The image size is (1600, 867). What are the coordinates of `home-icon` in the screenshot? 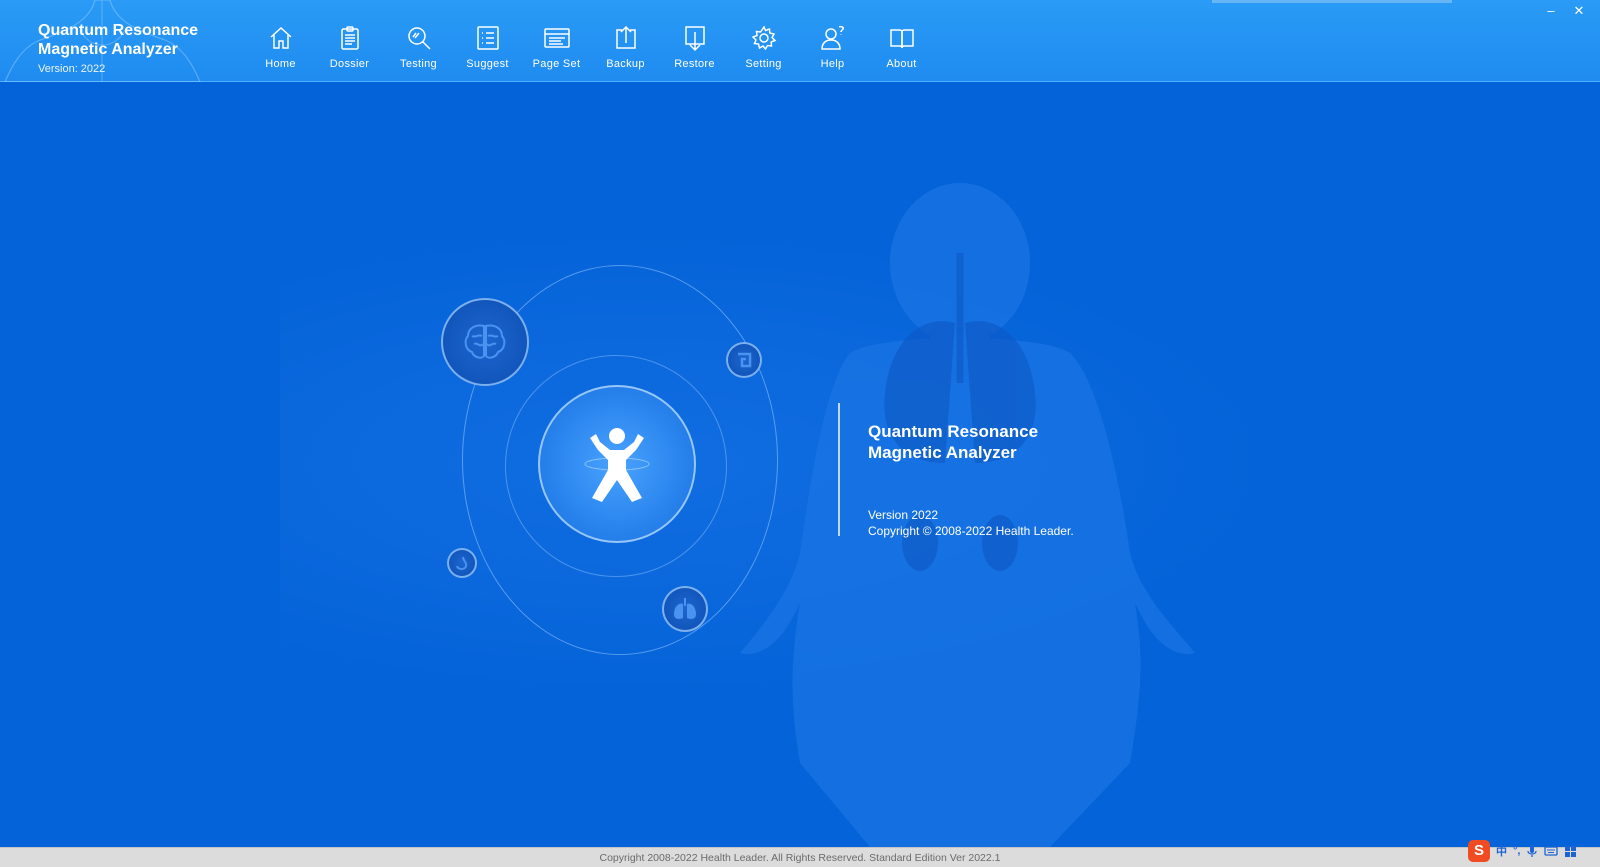 It's located at (280, 37).